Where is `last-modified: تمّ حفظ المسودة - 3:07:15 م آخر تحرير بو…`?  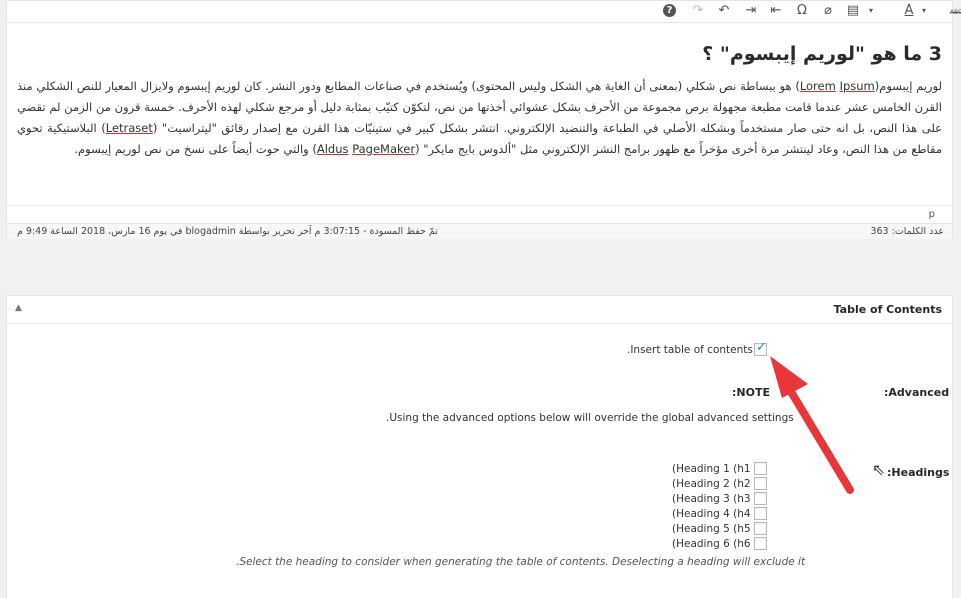
last-modified: تمّ حفظ المسودة - 3:07:15 م آخر تحرير بو… is located at coordinates (227, 231).